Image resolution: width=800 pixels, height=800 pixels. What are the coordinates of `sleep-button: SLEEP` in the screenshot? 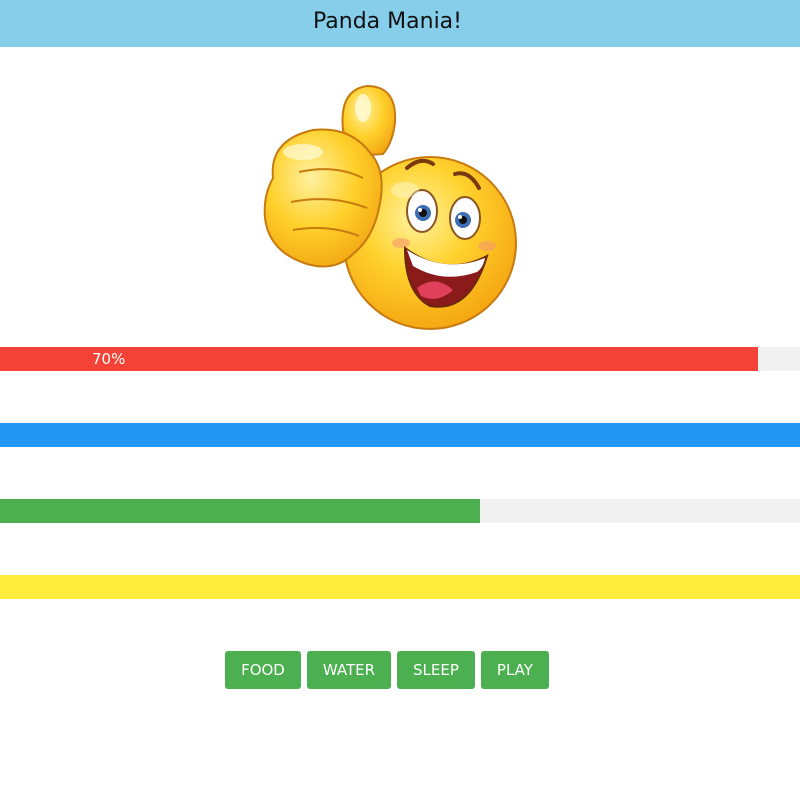 It's located at (436, 670).